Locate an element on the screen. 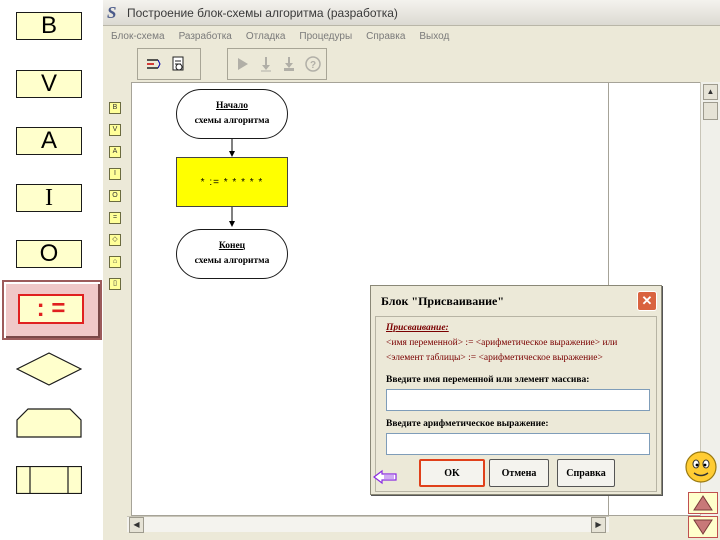 This screenshot has height=540, width=720. flowchart-assignment-block: * := * * * * * is located at coordinates (232, 182).